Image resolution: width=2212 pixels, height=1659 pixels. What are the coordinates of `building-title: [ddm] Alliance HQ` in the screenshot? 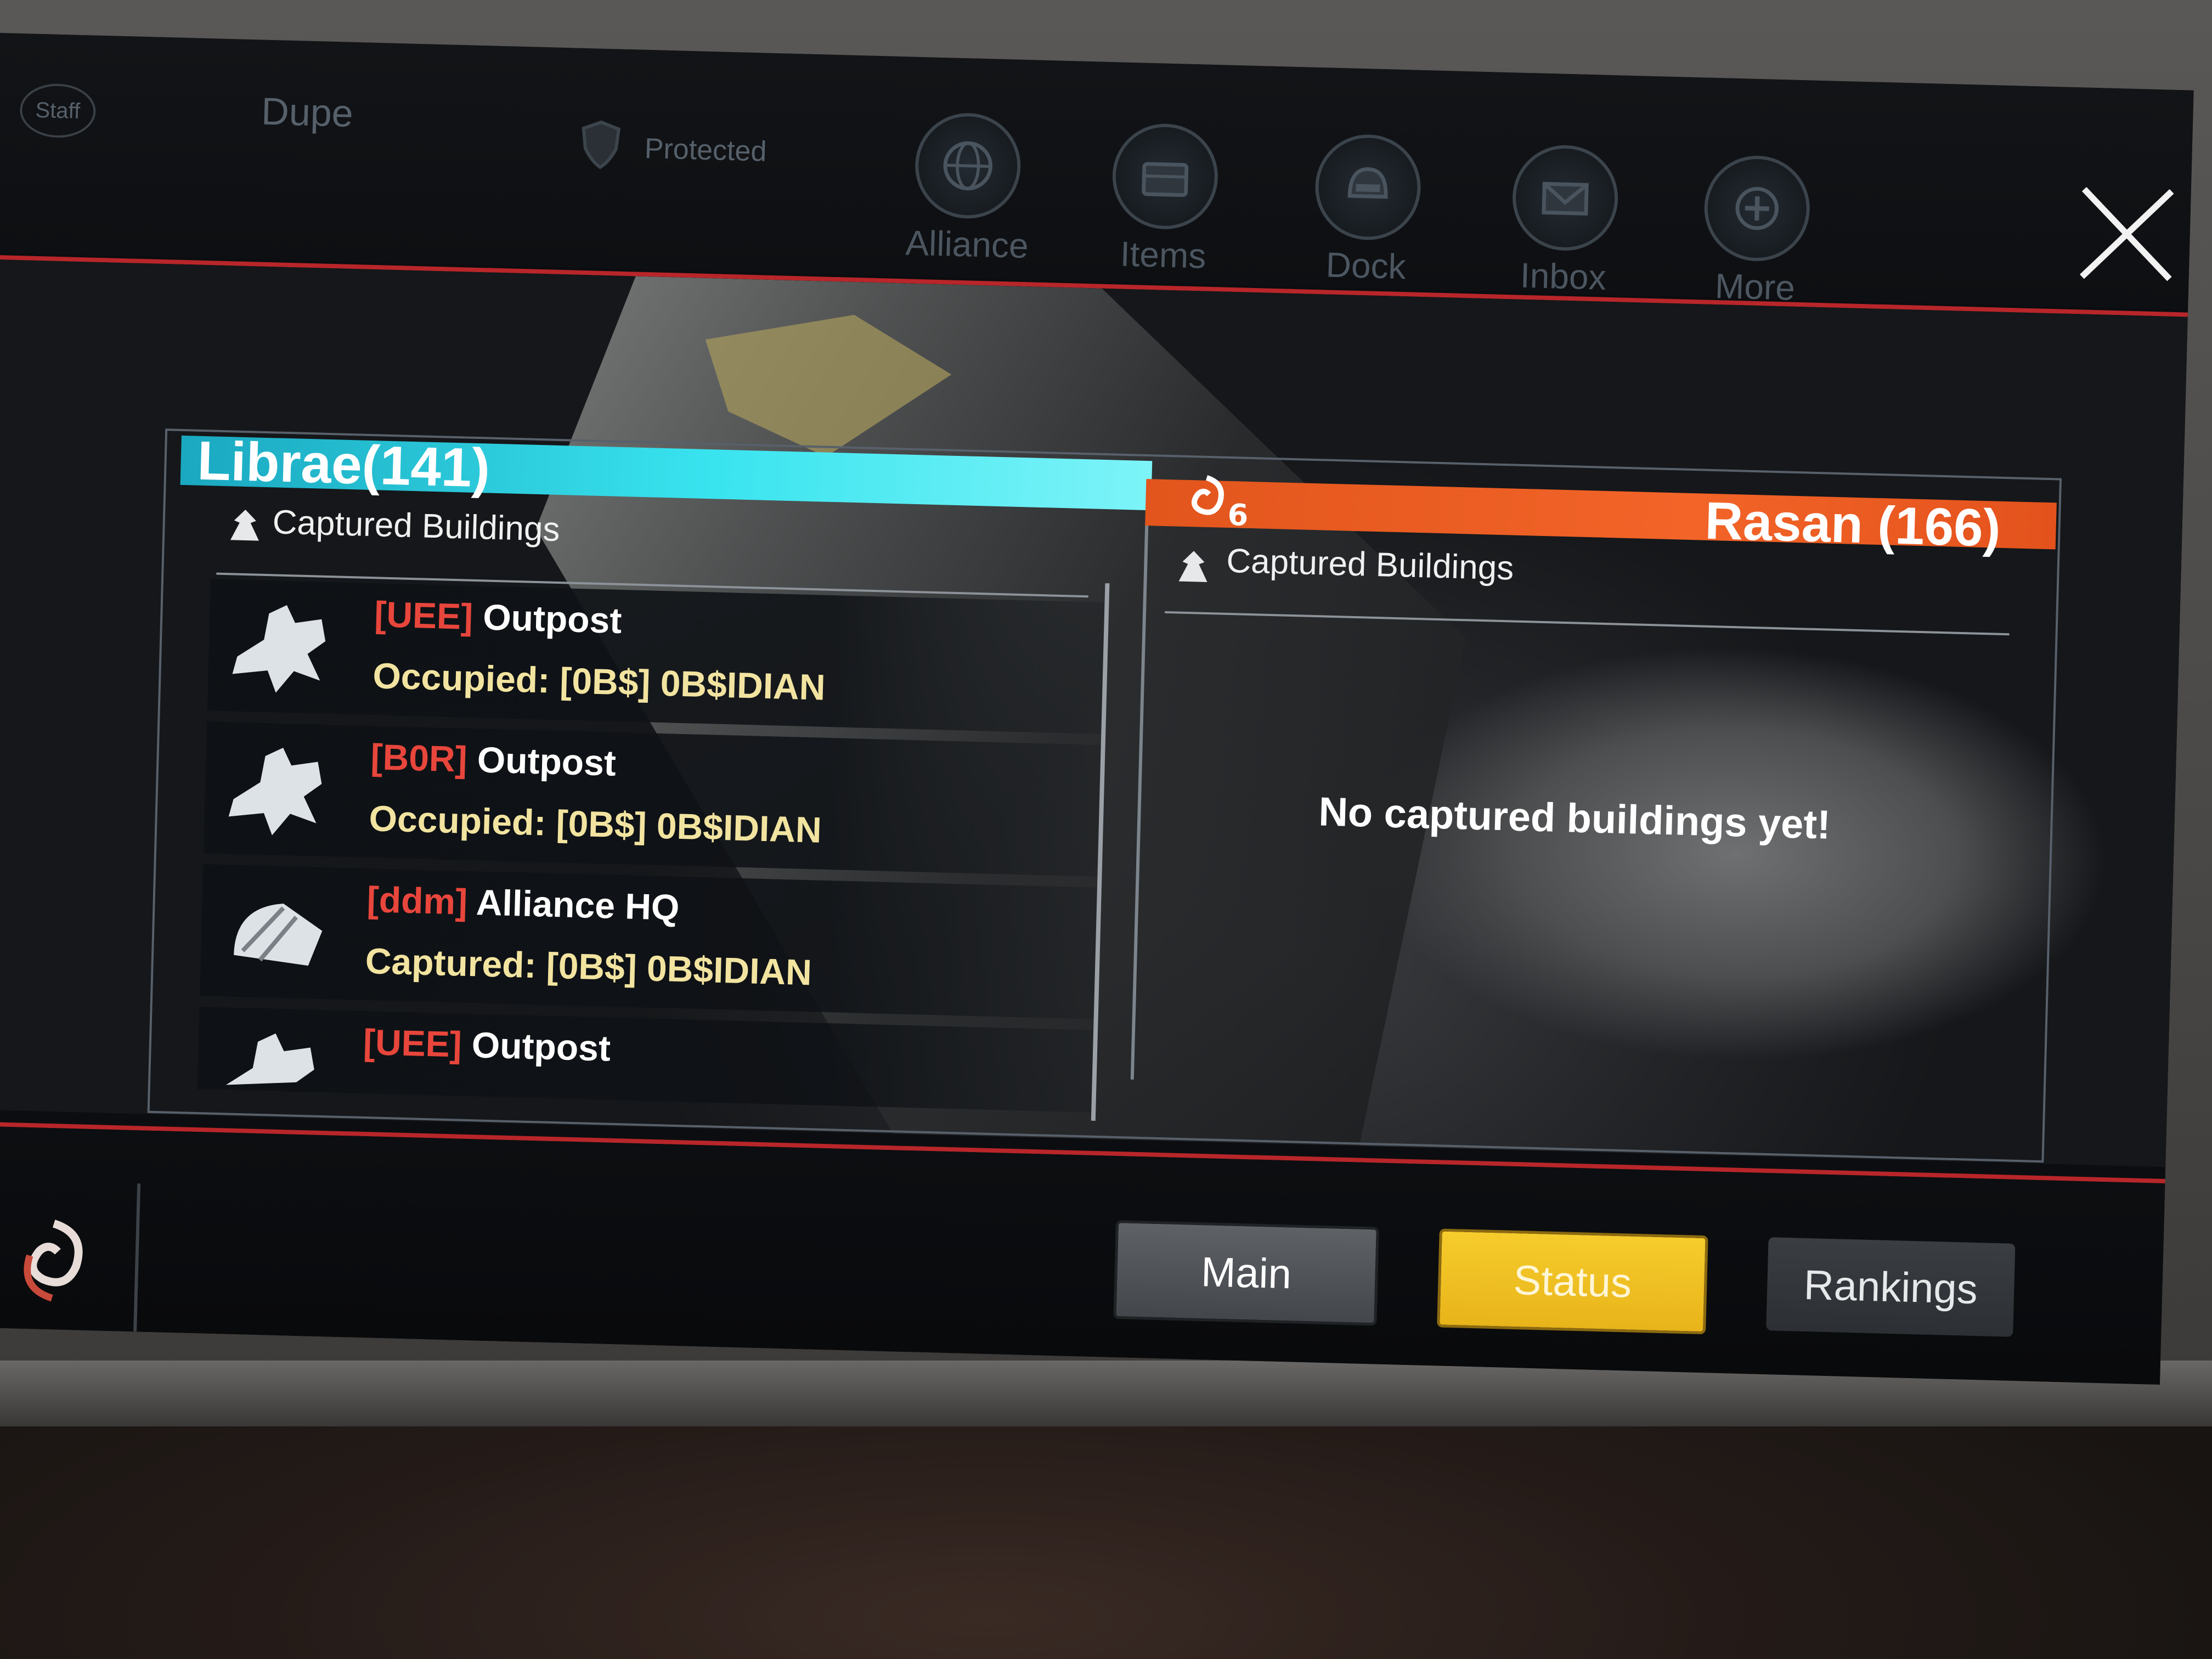 It's located at (523, 903).